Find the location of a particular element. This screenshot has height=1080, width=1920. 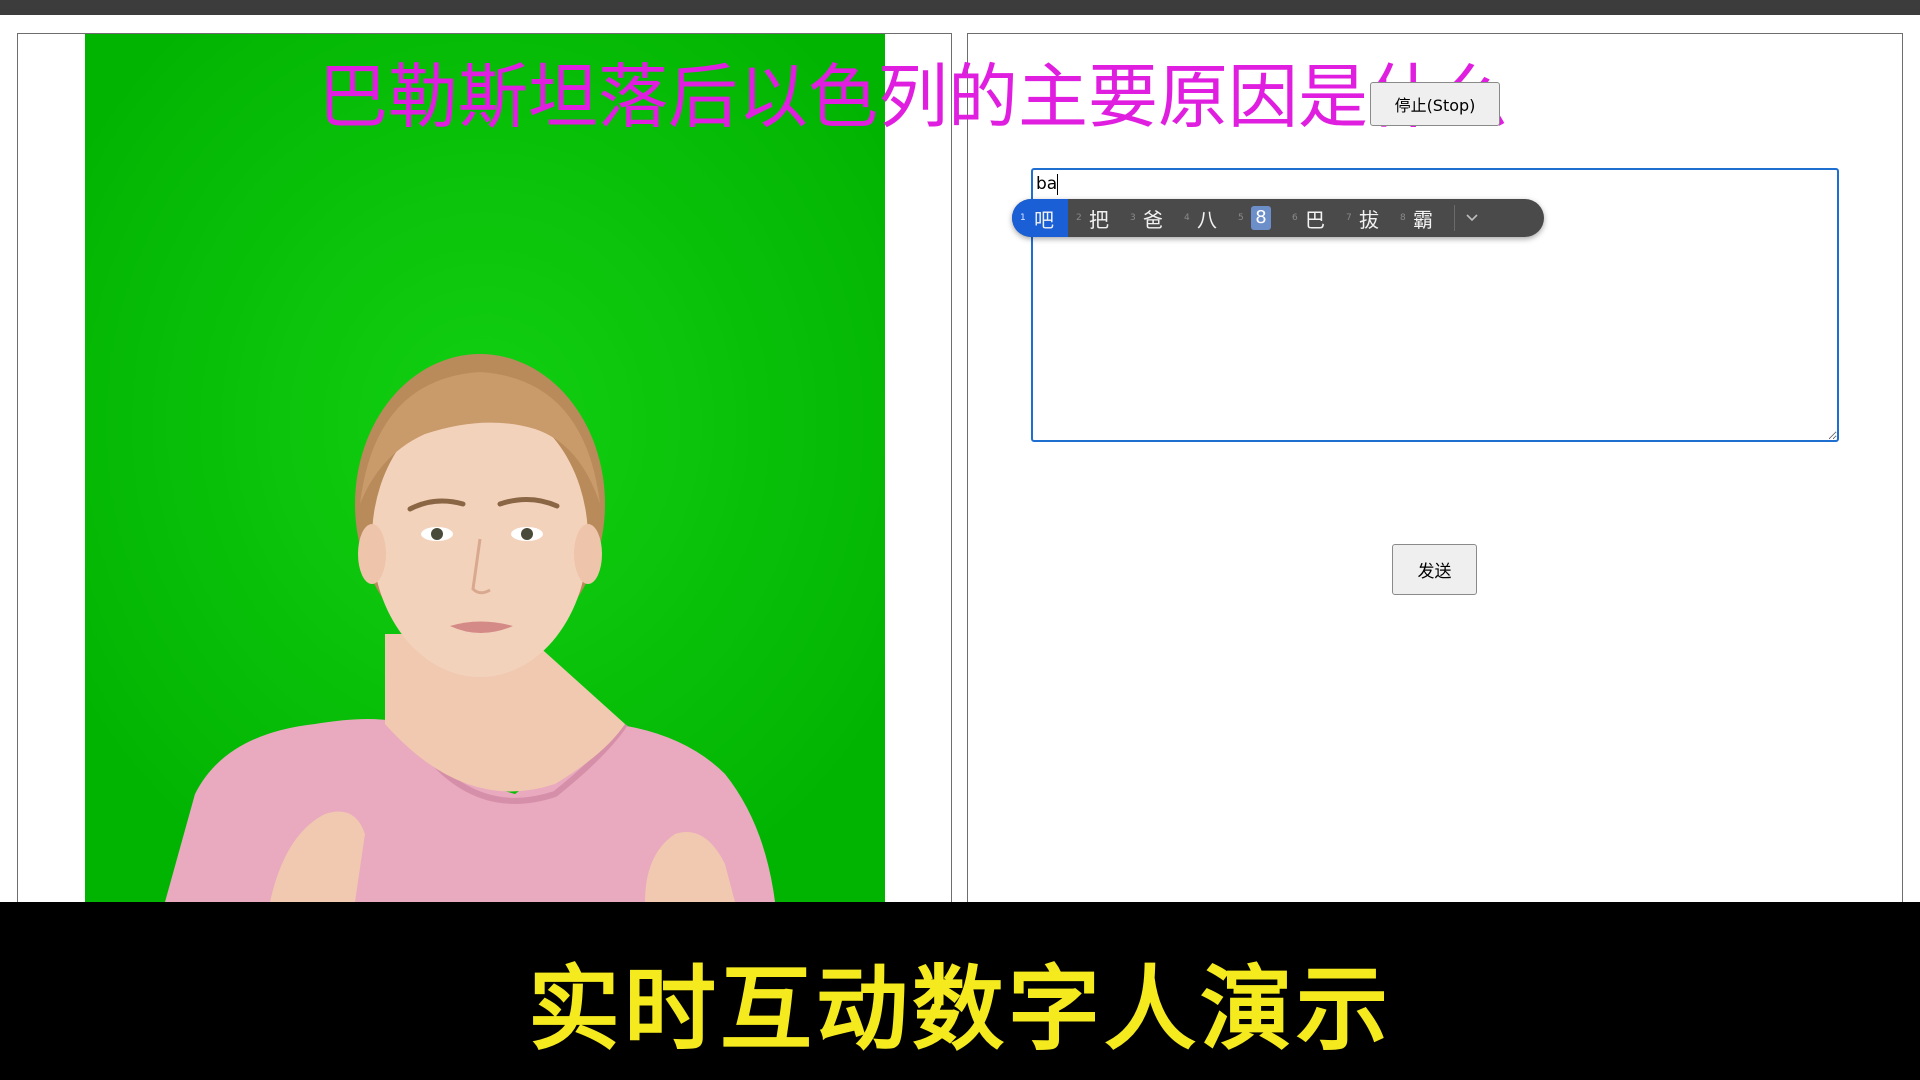

ime-candidate: 5 8 is located at coordinates (1257, 218).